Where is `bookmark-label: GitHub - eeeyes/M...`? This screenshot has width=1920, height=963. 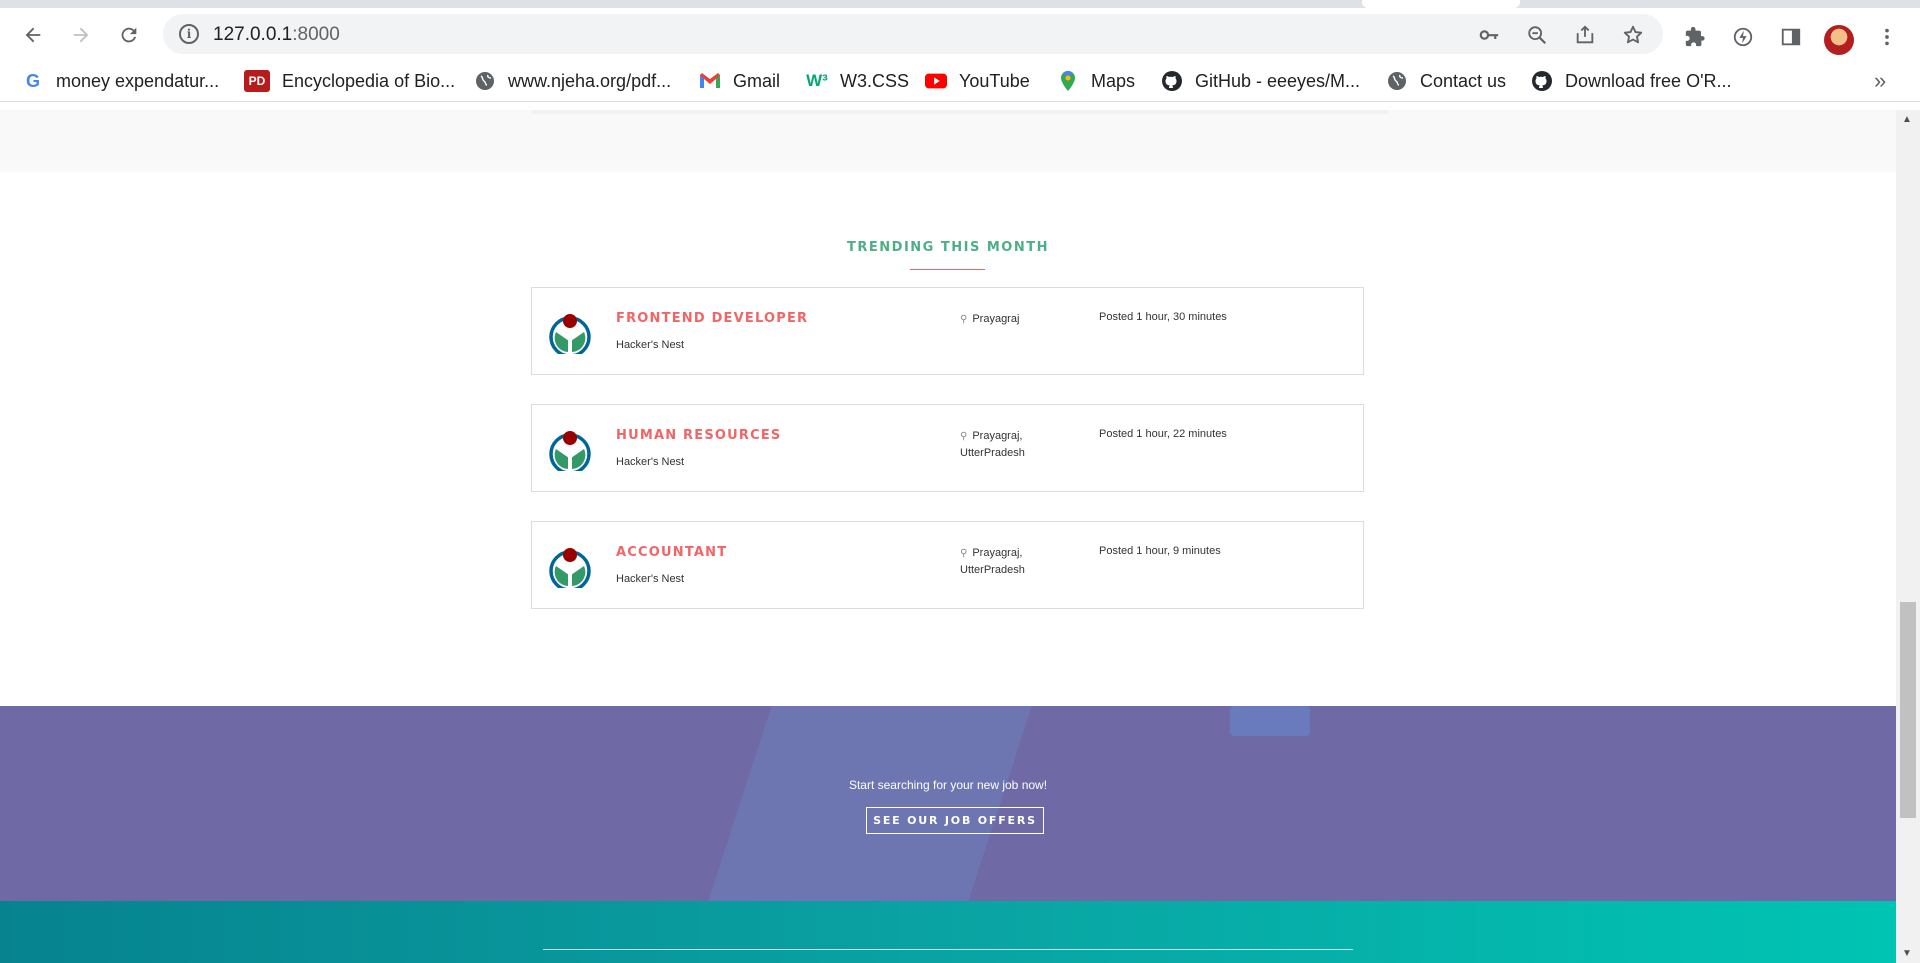
bookmark-label: GitHub - eeeyes/M... is located at coordinates (1278, 80).